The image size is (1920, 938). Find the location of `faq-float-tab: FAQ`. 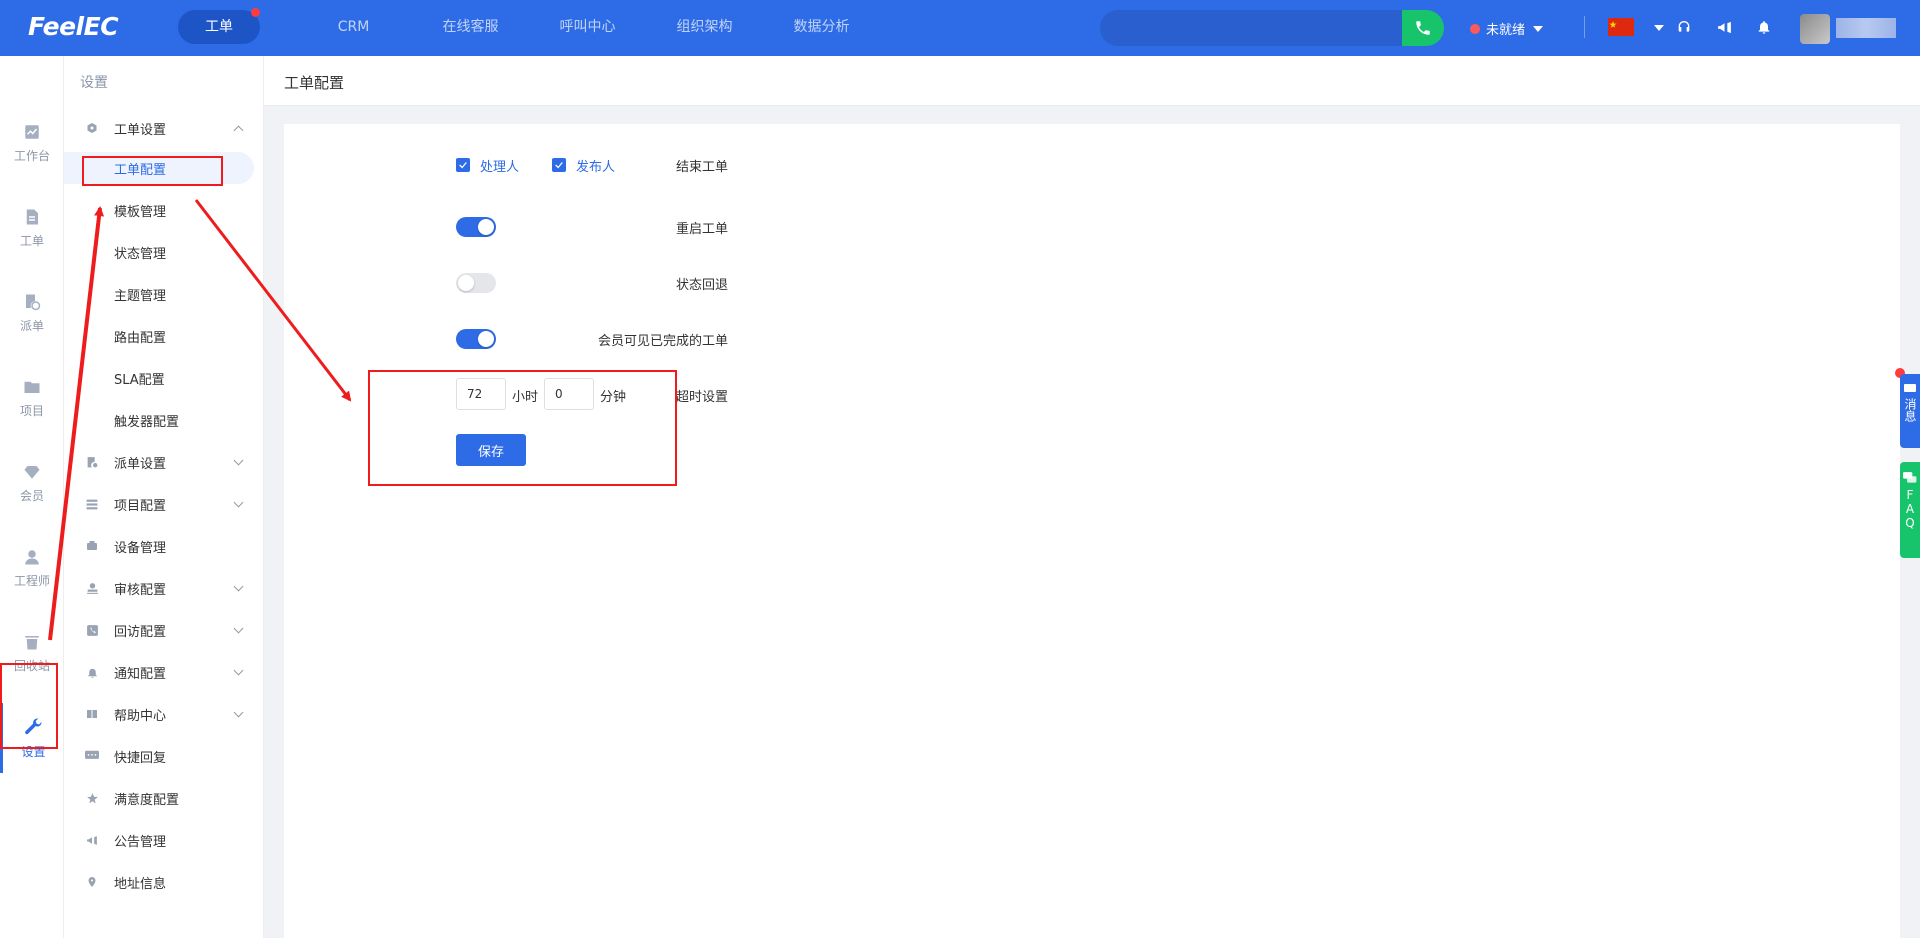

faq-float-tab: FAQ is located at coordinates (1910, 510).